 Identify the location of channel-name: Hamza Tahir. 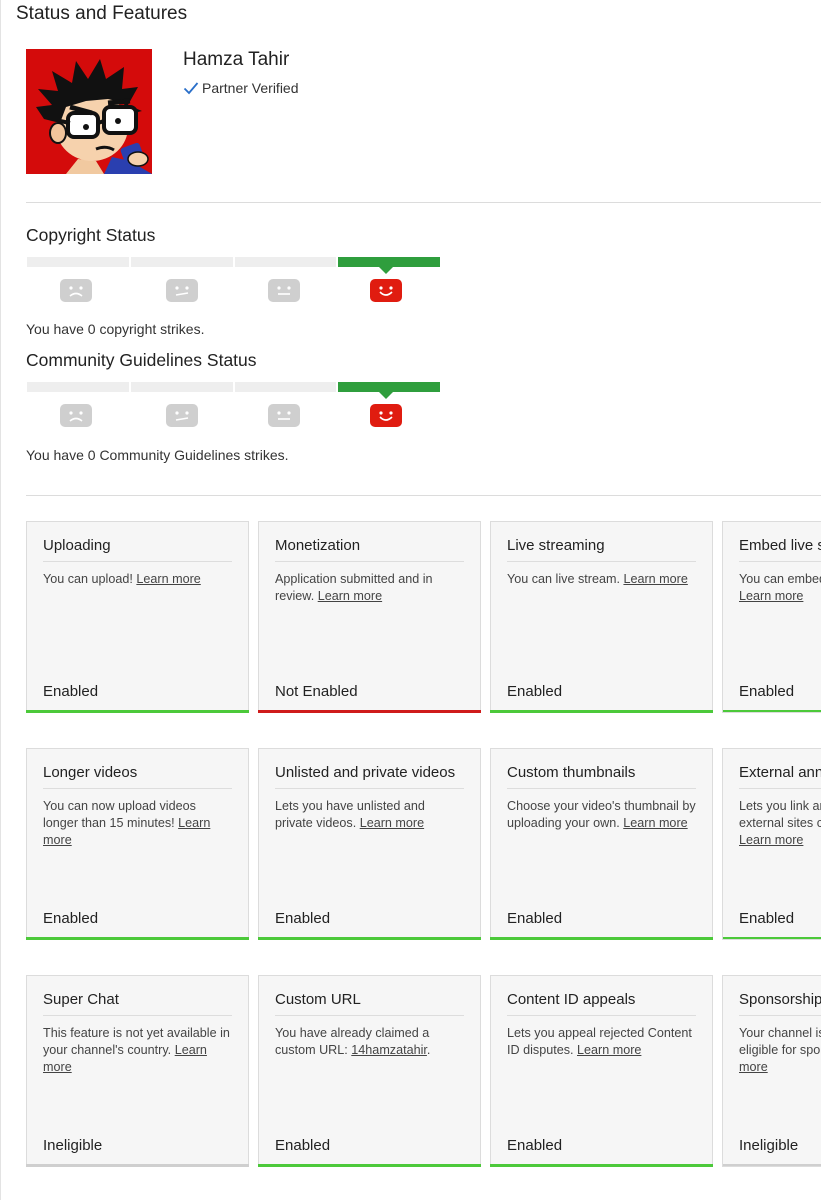
(236, 59).